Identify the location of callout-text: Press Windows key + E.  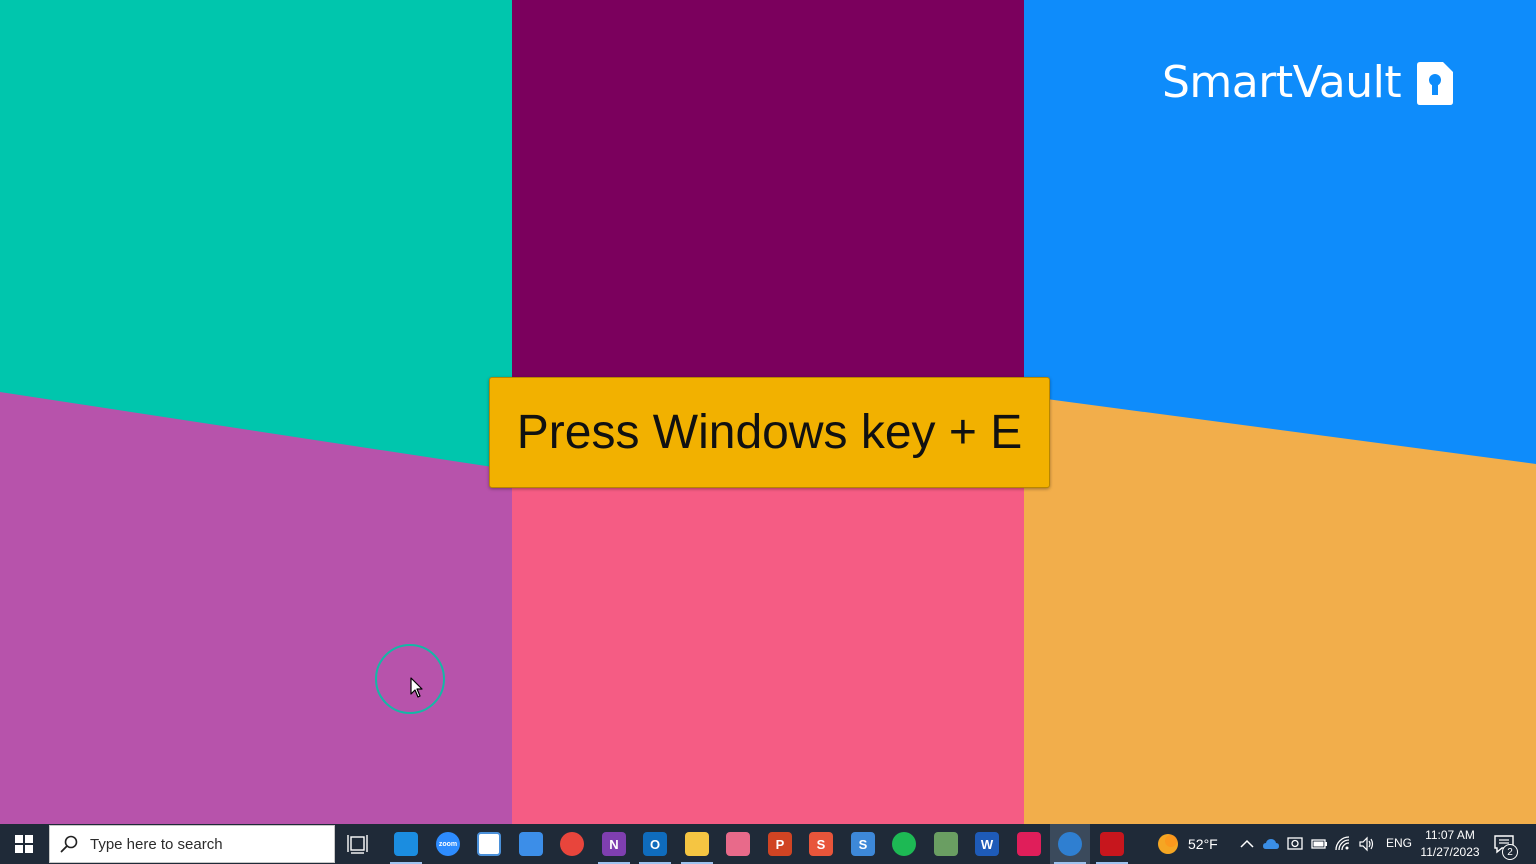
(769, 432).